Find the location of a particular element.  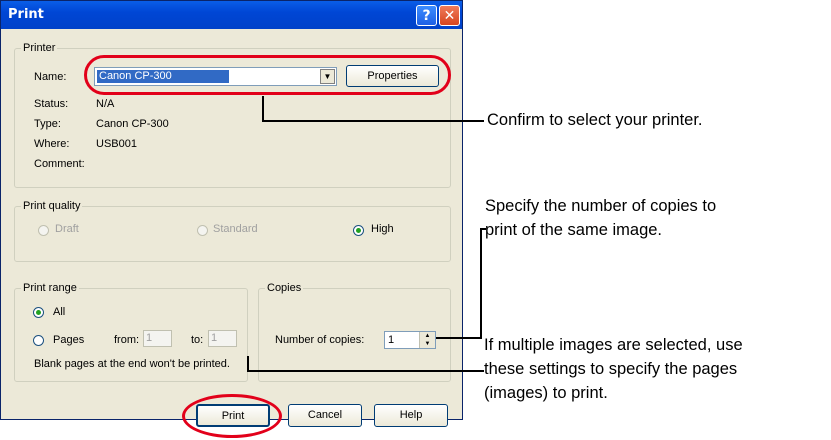

range-callout-leader is located at coordinates (248, 363).